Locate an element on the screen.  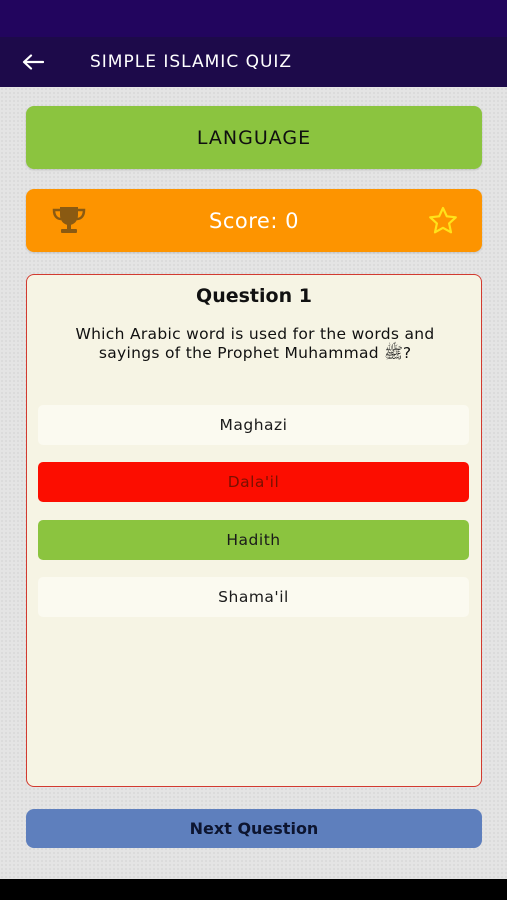
app-title: SIMPLE ISLAMIC QUIZ is located at coordinates (191, 62).